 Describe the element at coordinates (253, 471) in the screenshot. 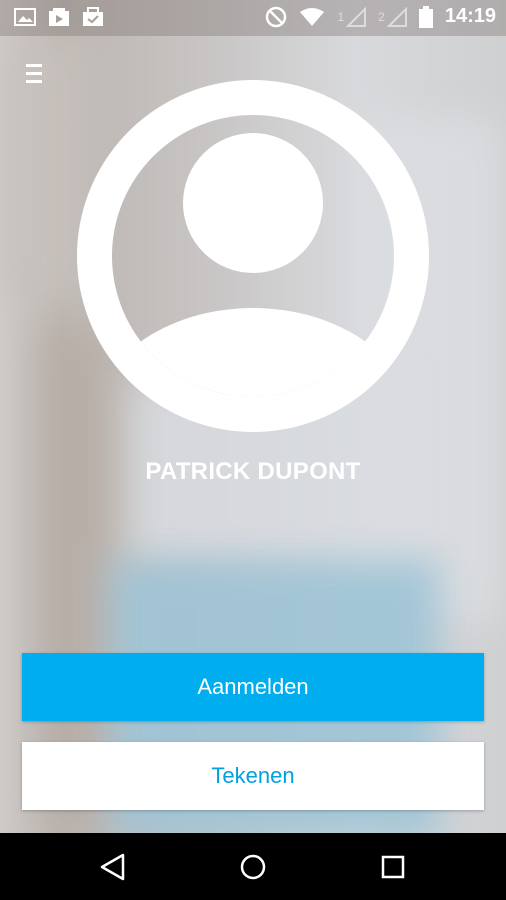

I see `user-name: PATRICK DUPONT` at that location.